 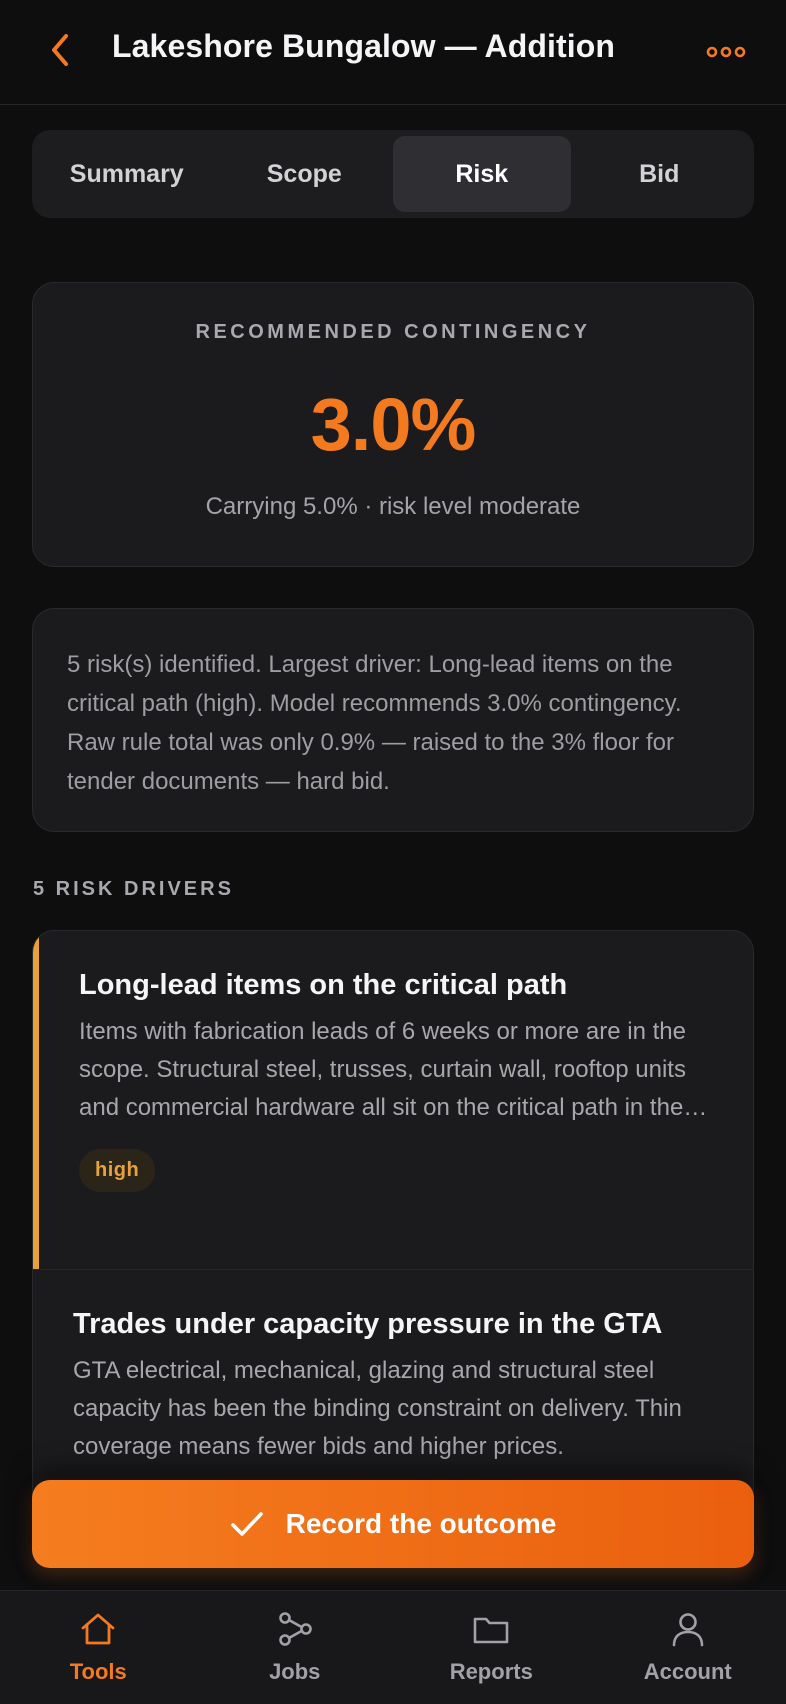 I want to click on record-outcome-button: Record the outcome, so click(x=393, y=1524).